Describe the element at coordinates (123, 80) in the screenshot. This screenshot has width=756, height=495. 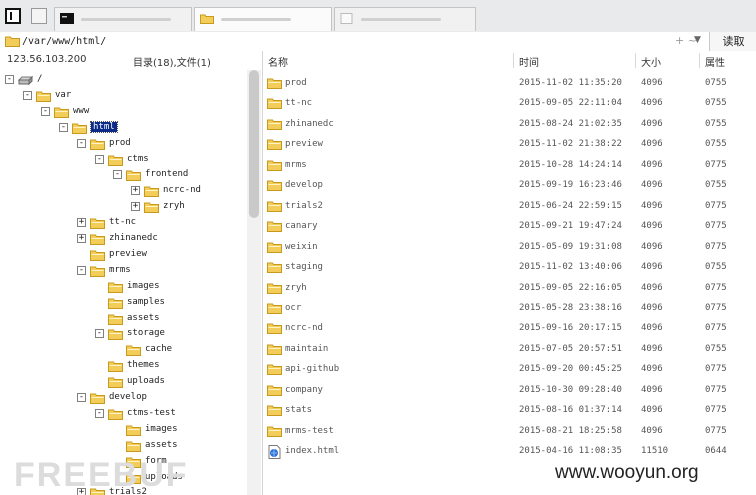
I see `tree-item: - /` at that location.